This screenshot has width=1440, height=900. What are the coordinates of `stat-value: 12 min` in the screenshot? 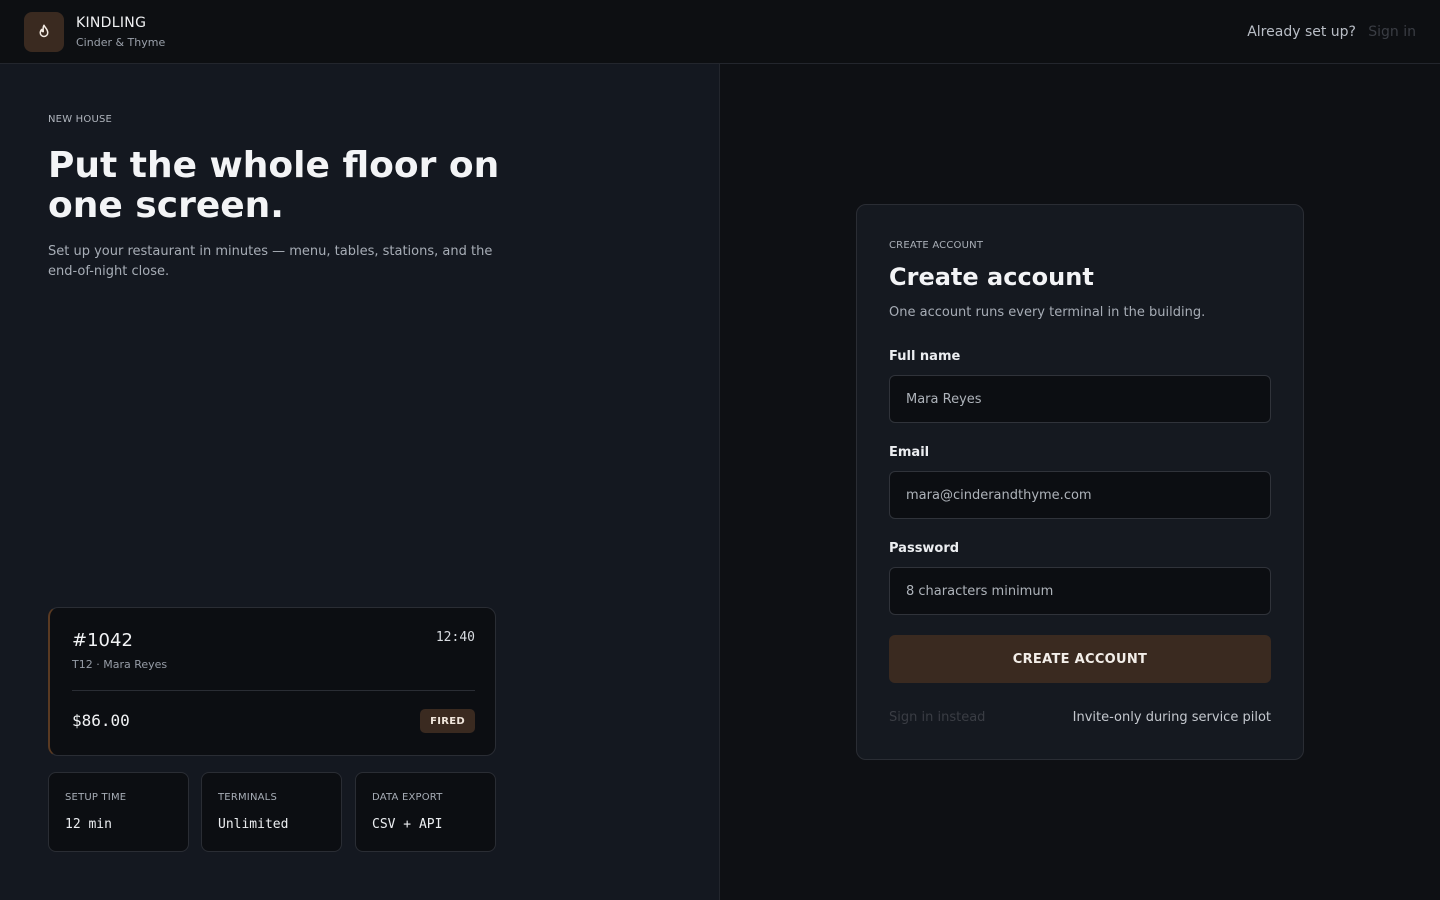 It's located at (88, 824).